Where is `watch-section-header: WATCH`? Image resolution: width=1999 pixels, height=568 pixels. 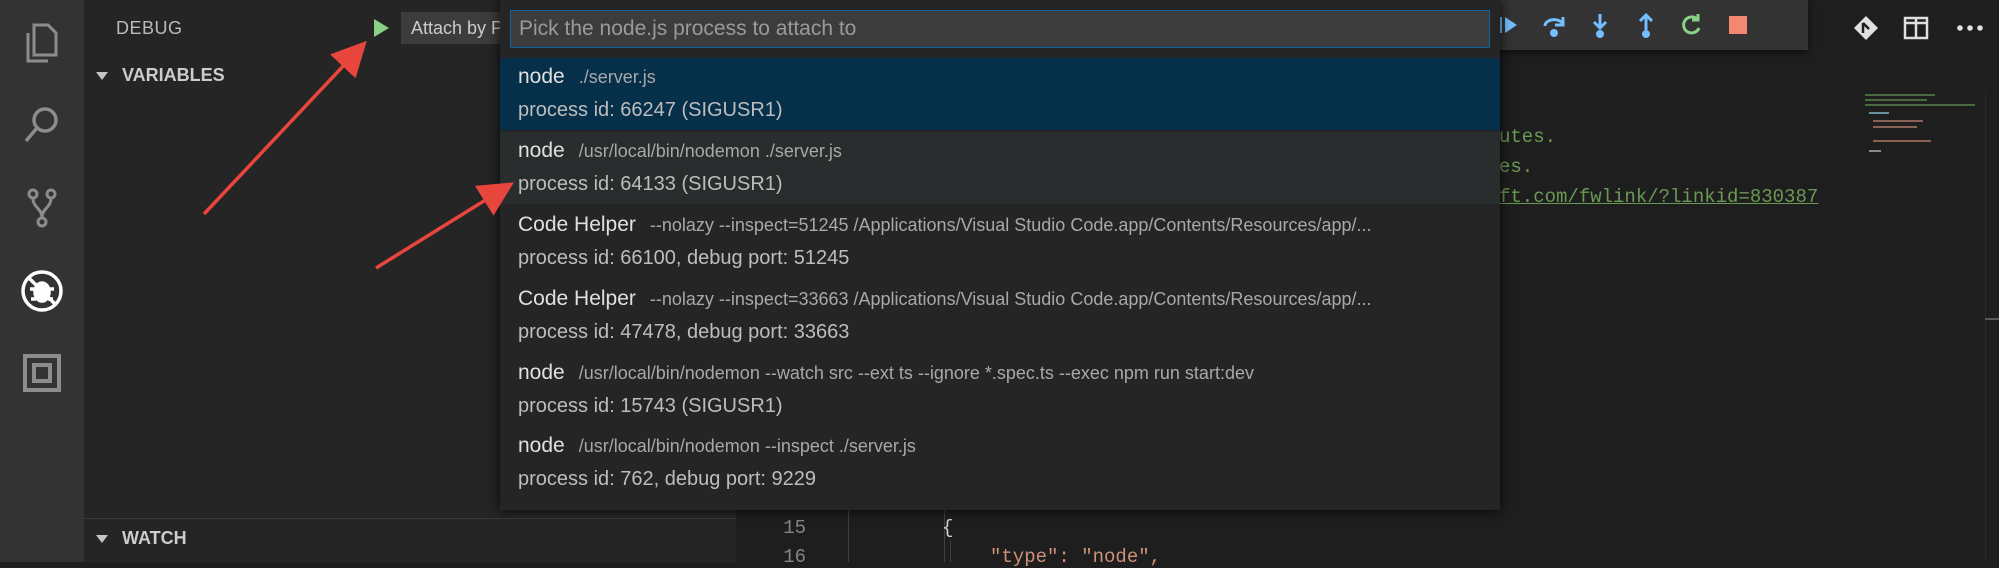 watch-section-header: WATCH is located at coordinates (410, 537).